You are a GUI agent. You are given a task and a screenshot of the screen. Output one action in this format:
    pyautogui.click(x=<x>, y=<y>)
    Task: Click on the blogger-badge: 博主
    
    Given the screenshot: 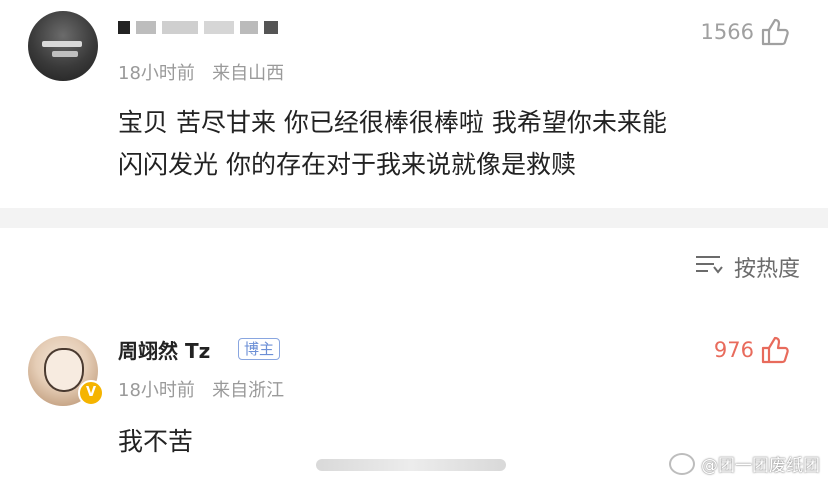 What is the action you would take?
    pyautogui.click(x=259, y=349)
    